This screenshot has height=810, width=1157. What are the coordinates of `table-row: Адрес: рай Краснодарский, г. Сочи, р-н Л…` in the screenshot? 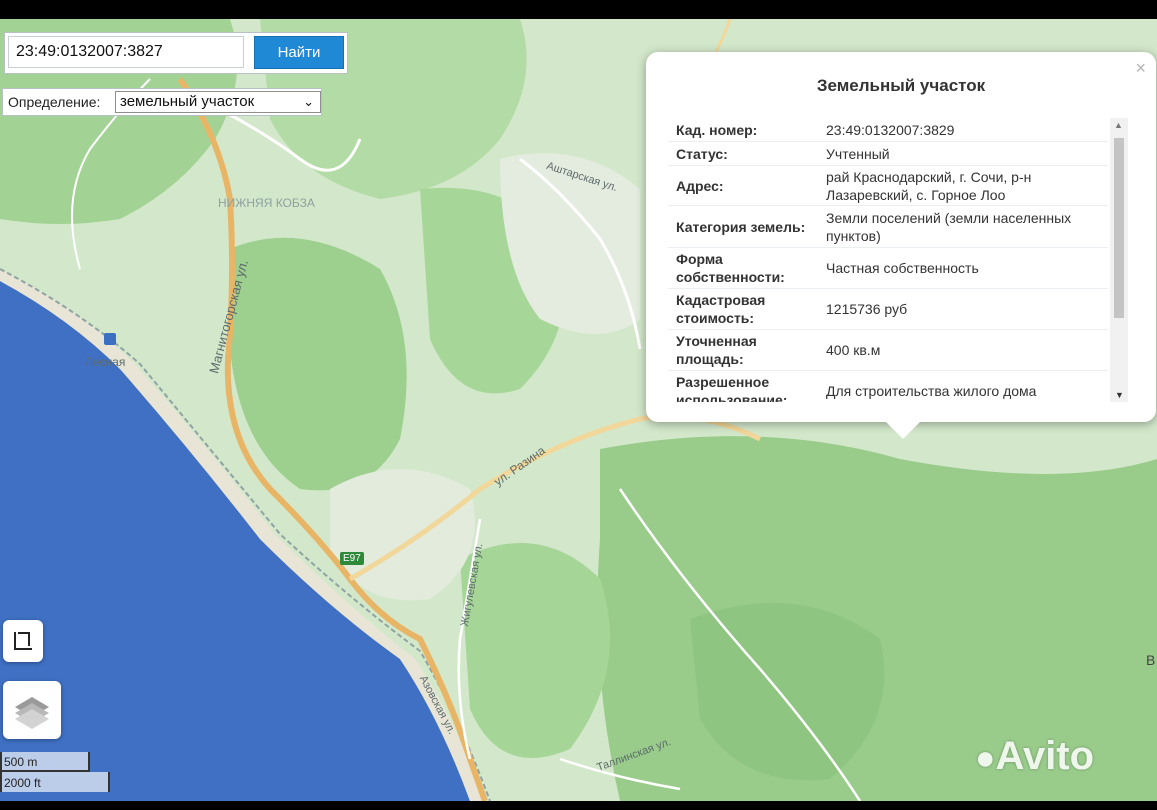 It's located at (888, 186).